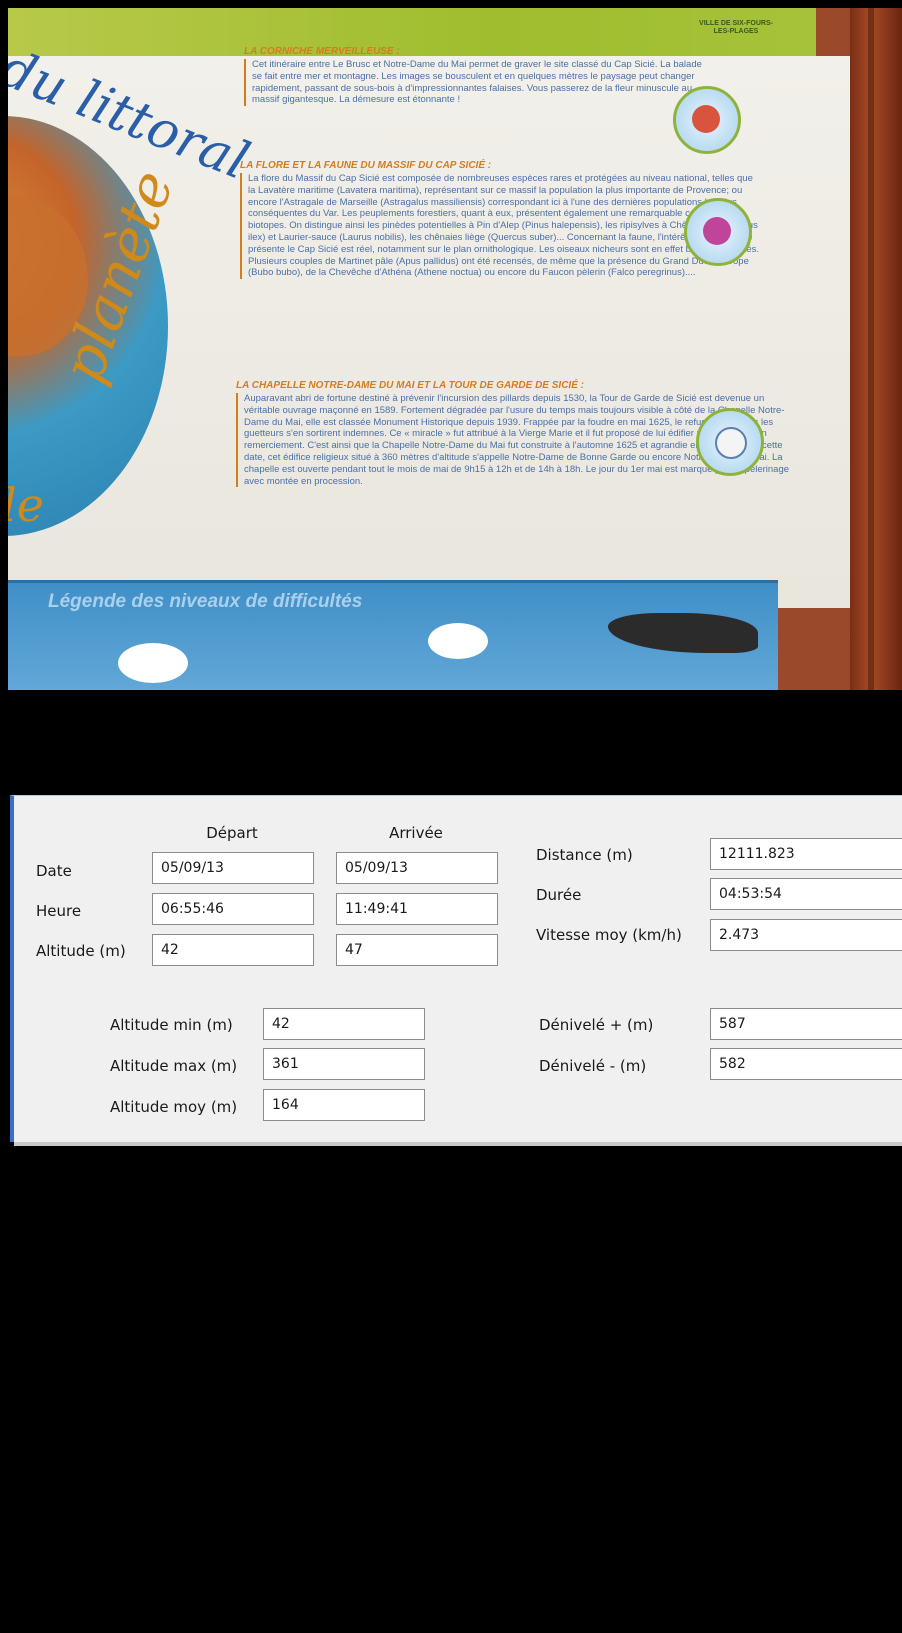  I want to click on distance-label: Distance (m), so click(584, 855).